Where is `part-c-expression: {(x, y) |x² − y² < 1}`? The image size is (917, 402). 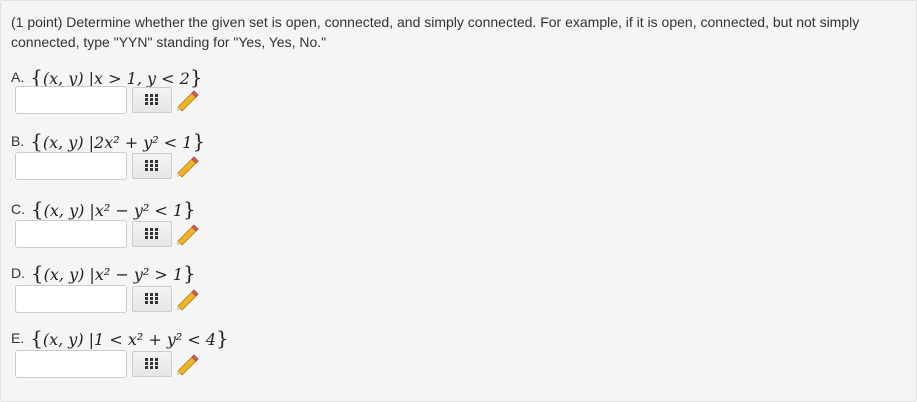 part-c-expression: {(x, y) |x² − y² < 1} is located at coordinates (113, 209).